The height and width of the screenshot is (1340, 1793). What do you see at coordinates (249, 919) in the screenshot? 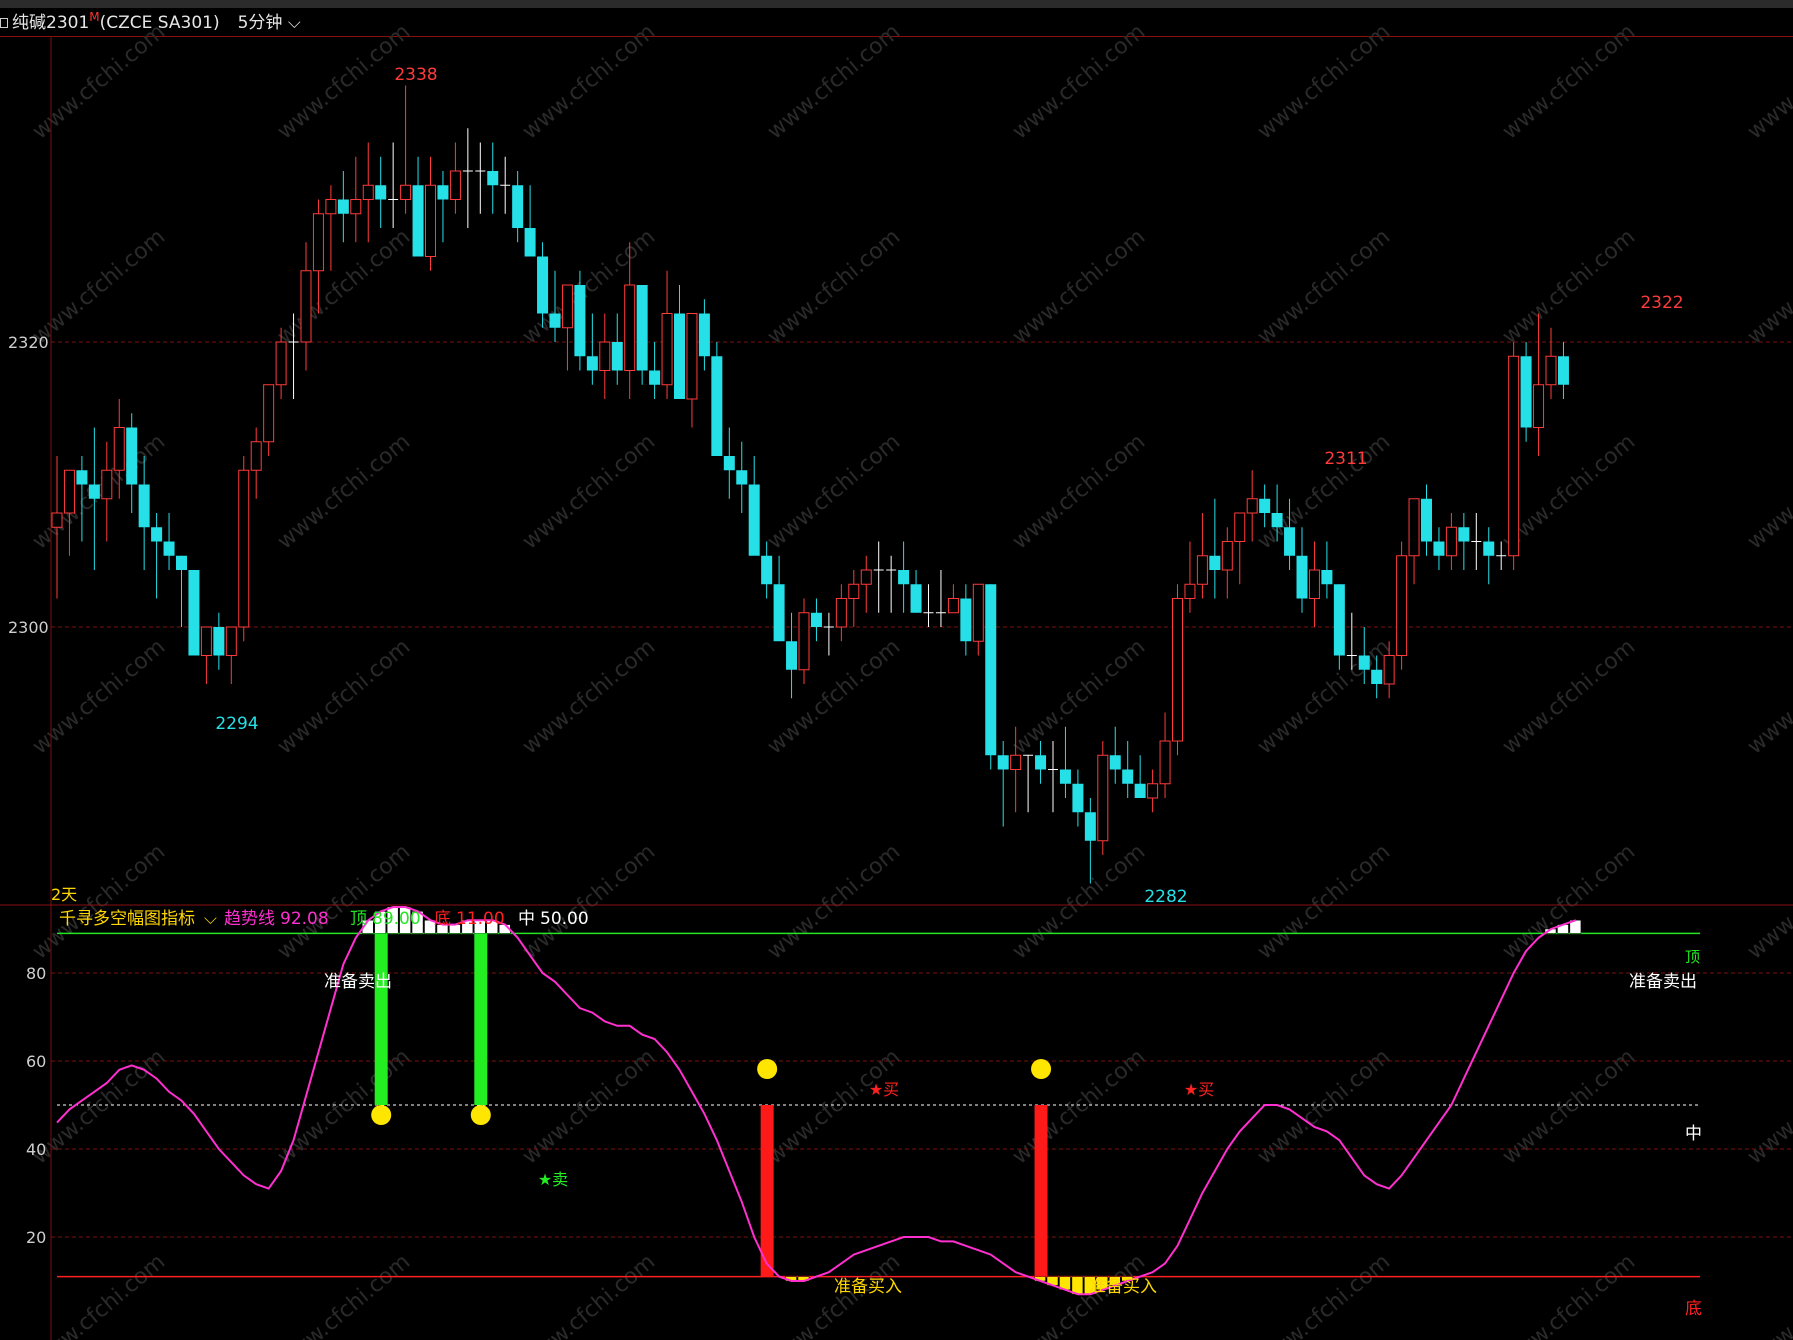
I see `trend-label: 趋势线` at bounding box center [249, 919].